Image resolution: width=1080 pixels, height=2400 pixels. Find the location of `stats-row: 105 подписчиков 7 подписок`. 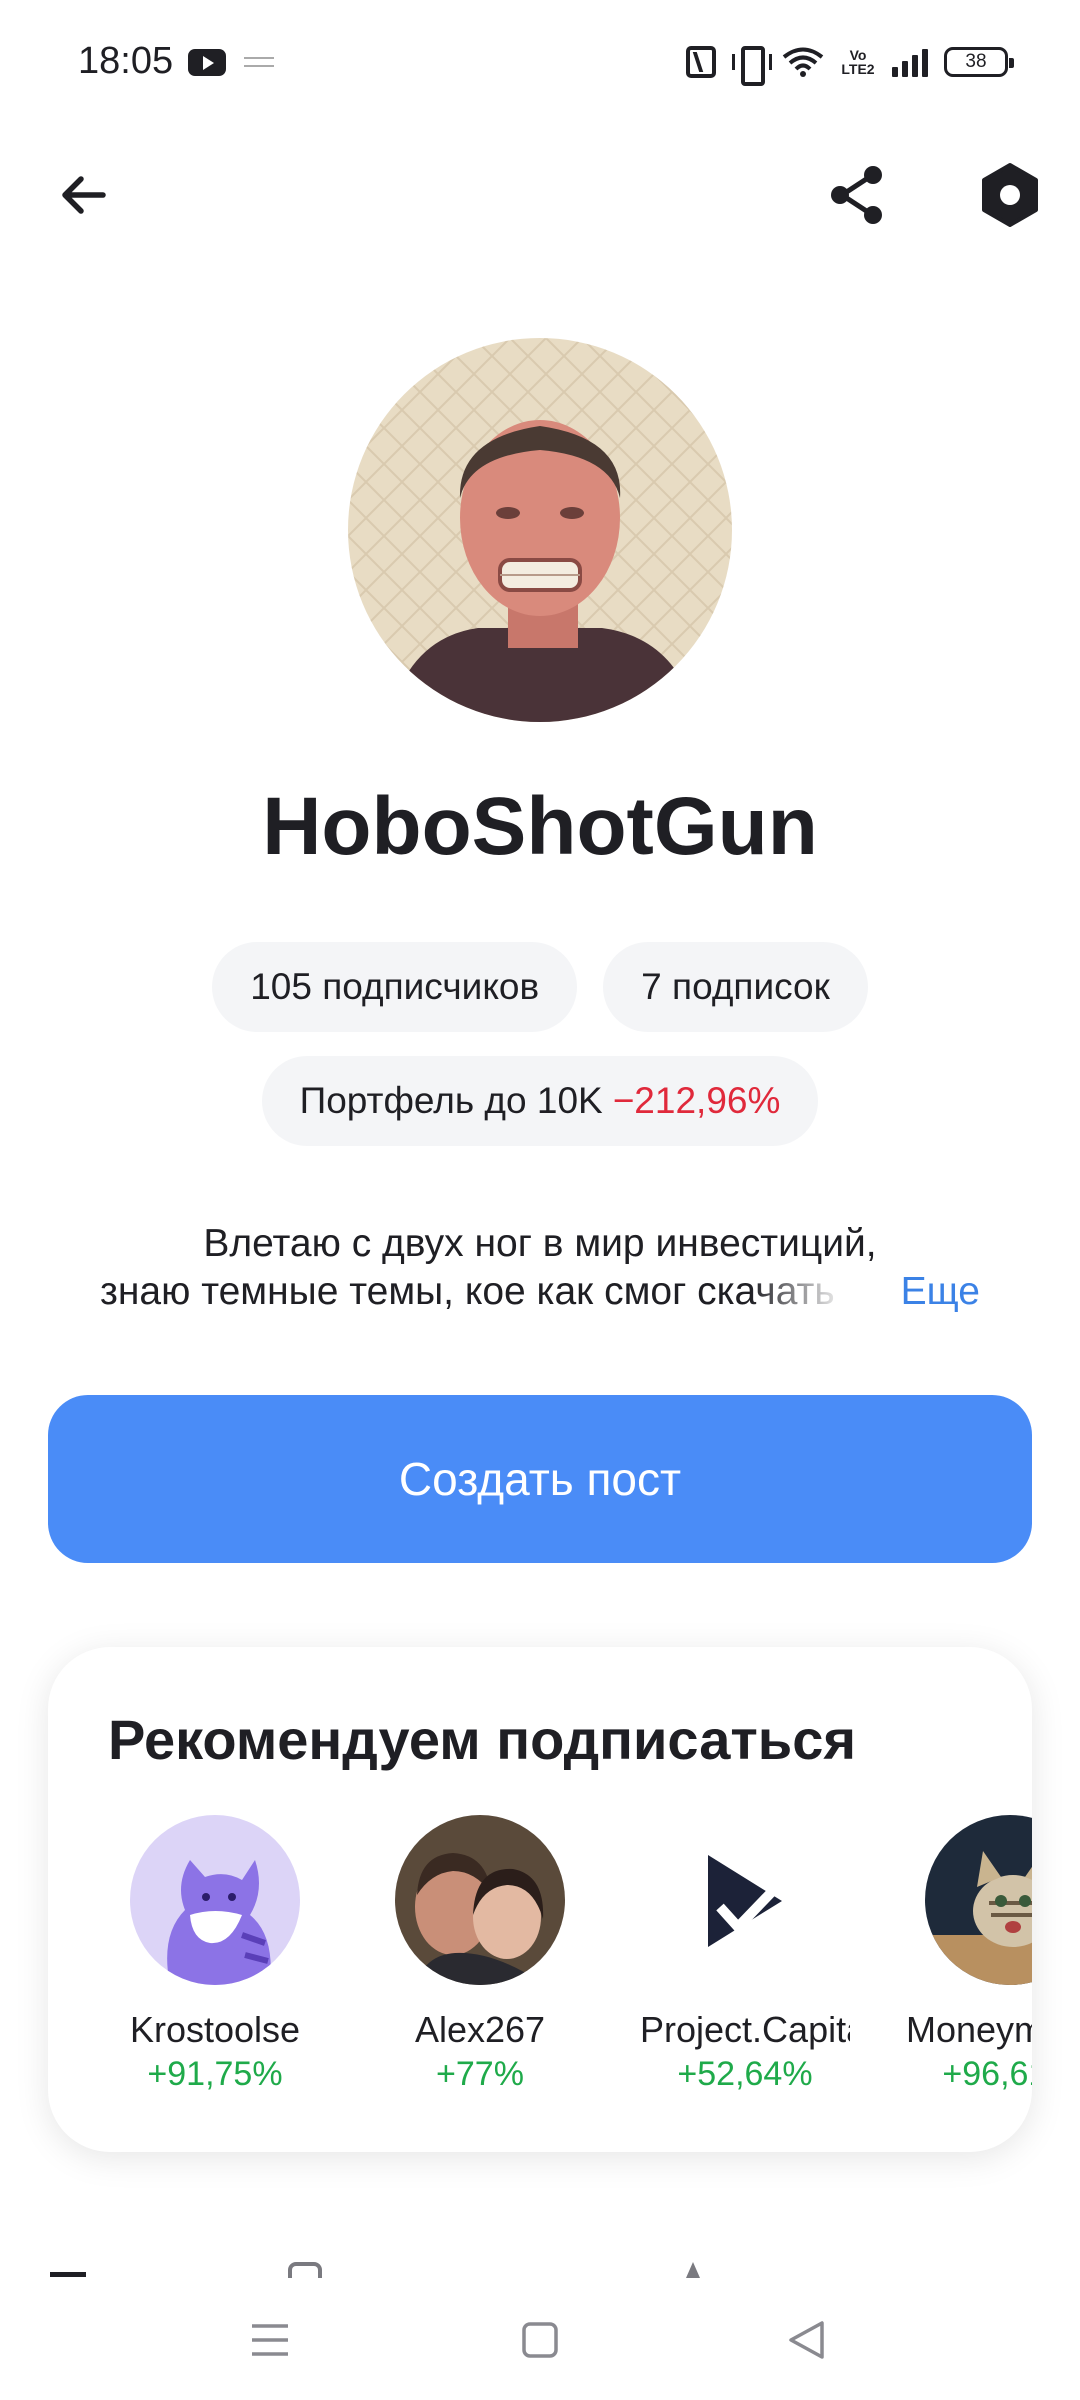

stats-row: 105 подписчиков 7 подписок is located at coordinates (540, 987).